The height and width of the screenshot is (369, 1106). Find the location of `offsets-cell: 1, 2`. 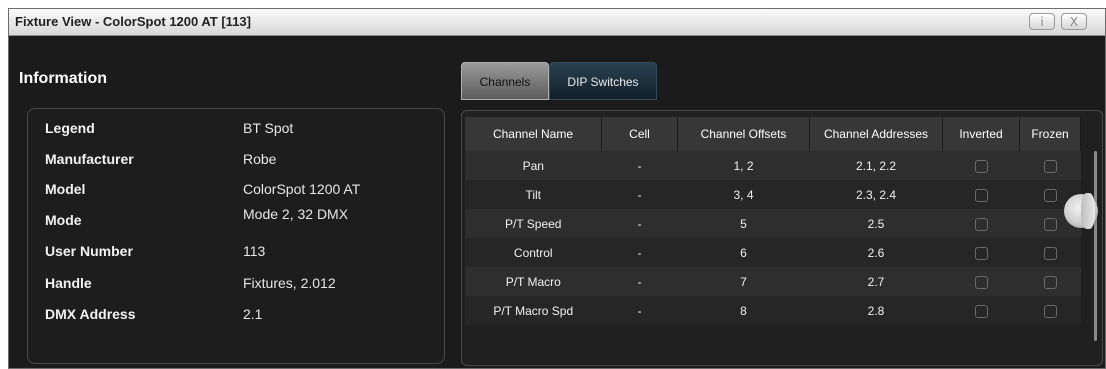

offsets-cell: 1, 2 is located at coordinates (743, 165).